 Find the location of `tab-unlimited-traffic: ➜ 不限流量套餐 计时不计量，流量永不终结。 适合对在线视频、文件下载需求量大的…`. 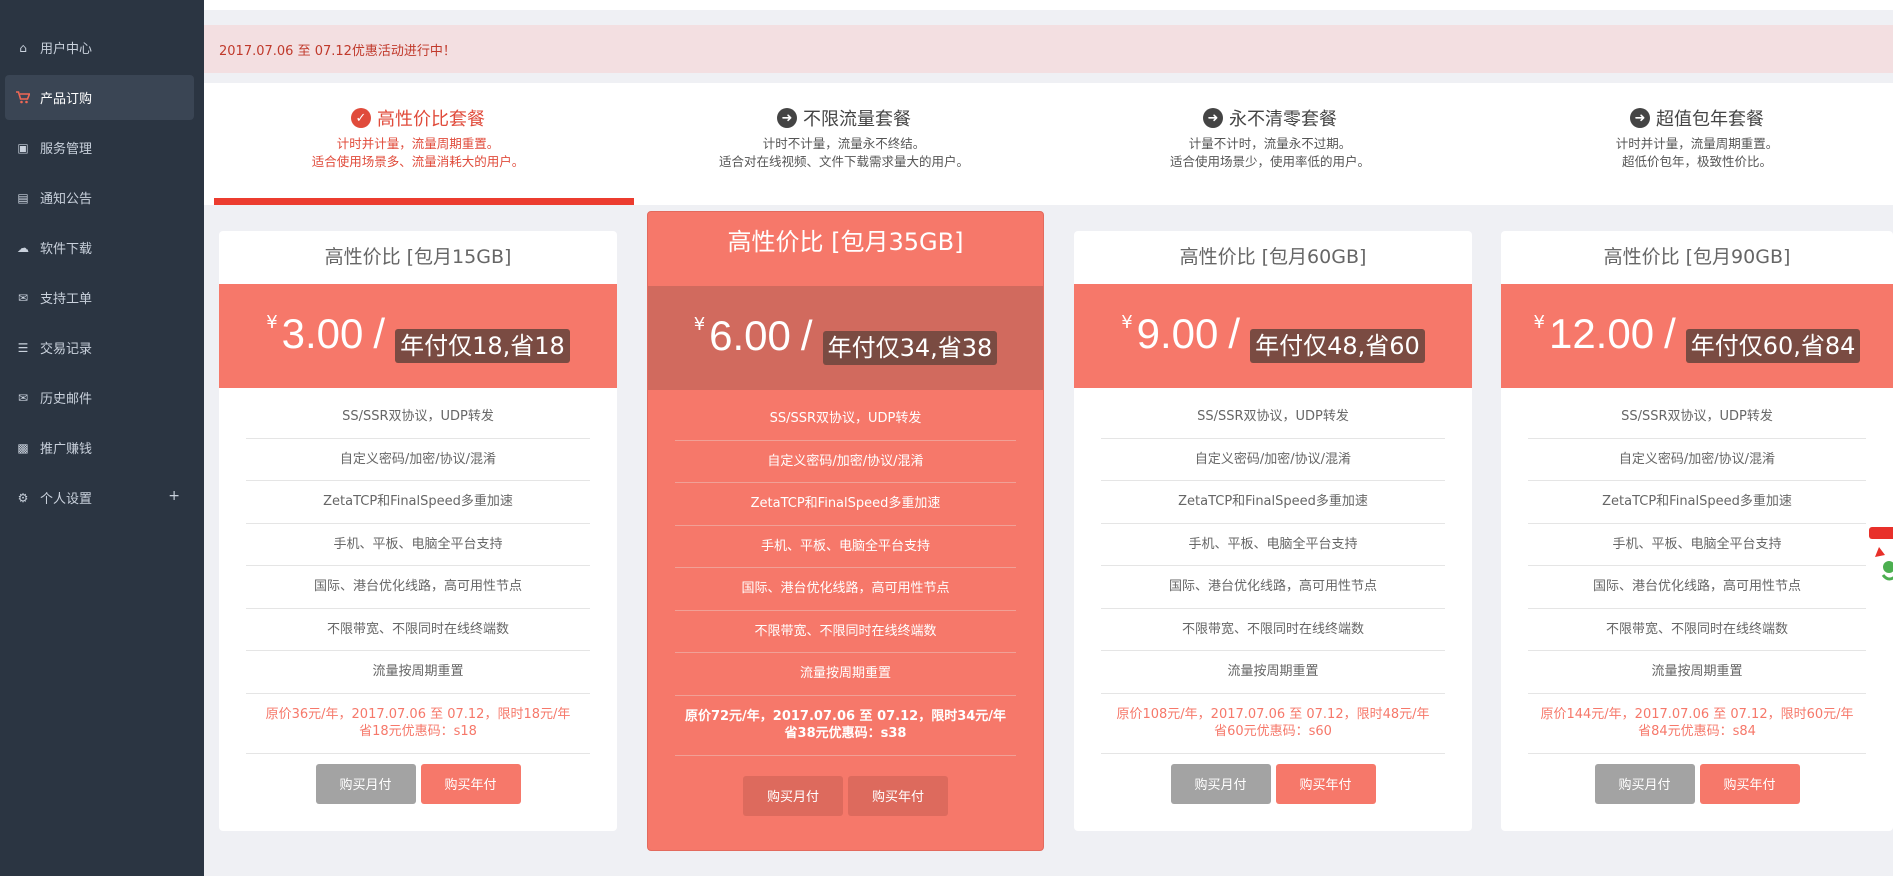

tab-unlimited-traffic: ➜ 不限流量套餐 计时不计量，流量永不终结。 适合对在线视频、文件下载需求量大的… is located at coordinates (844, 144).